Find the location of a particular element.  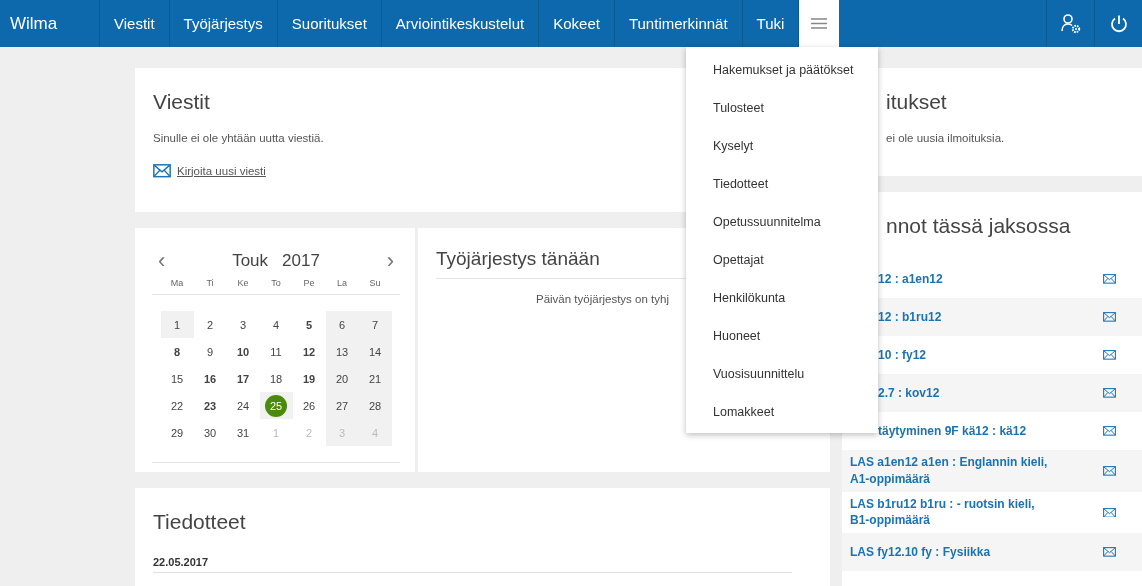

weekday-label: To is located at coordinates (276, 283).